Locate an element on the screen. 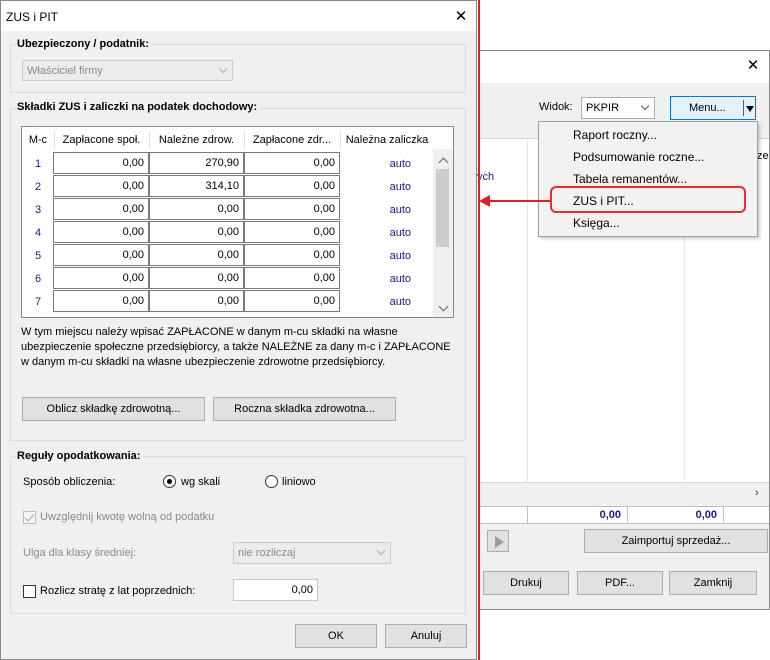  insured-group-title: Ubezpieczony / podatnik: is located at coordinates (85, 44).